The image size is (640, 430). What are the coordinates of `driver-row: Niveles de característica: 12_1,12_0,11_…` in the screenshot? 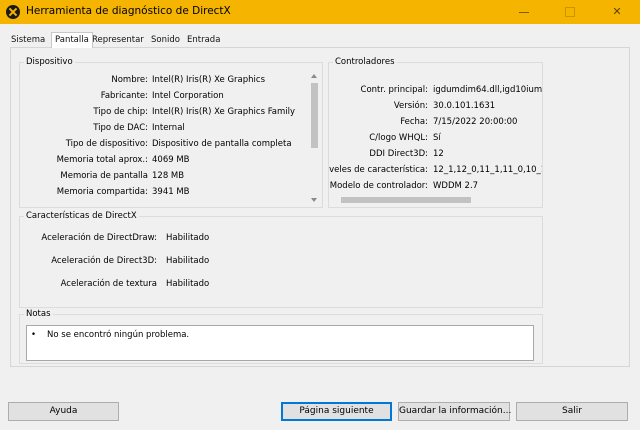 It's located at (435, 172).